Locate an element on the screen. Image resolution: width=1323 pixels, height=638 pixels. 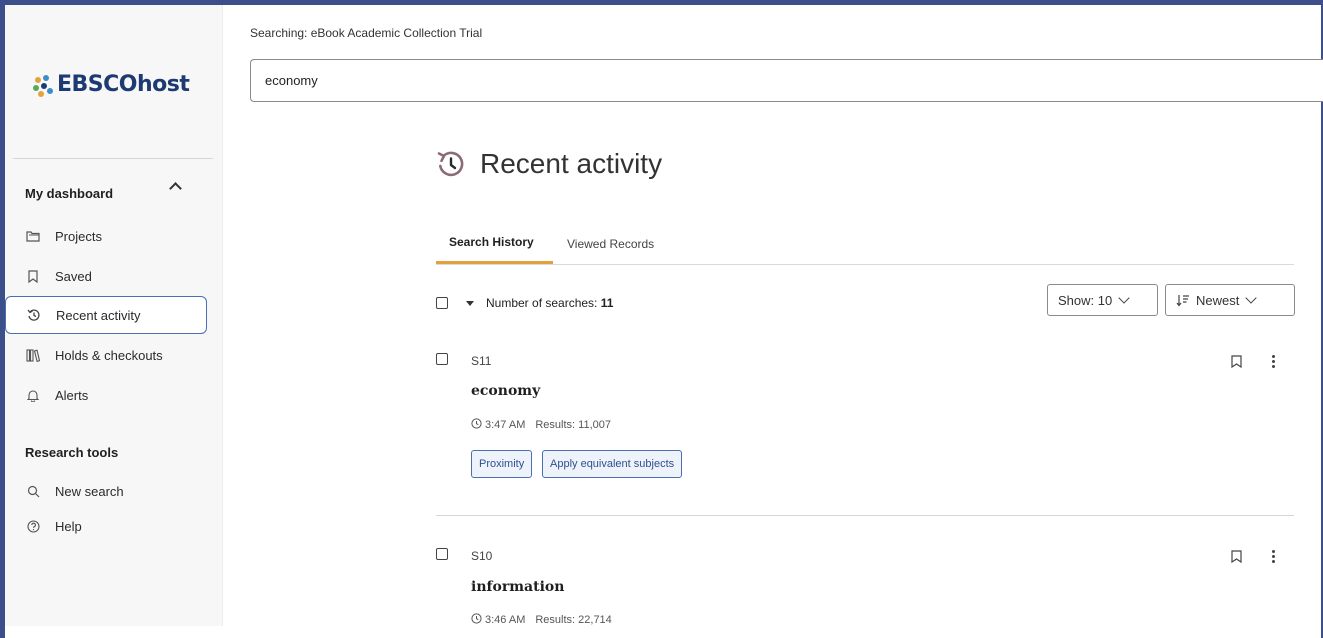
entry-id: S11 is located at coordinates (481, 361).